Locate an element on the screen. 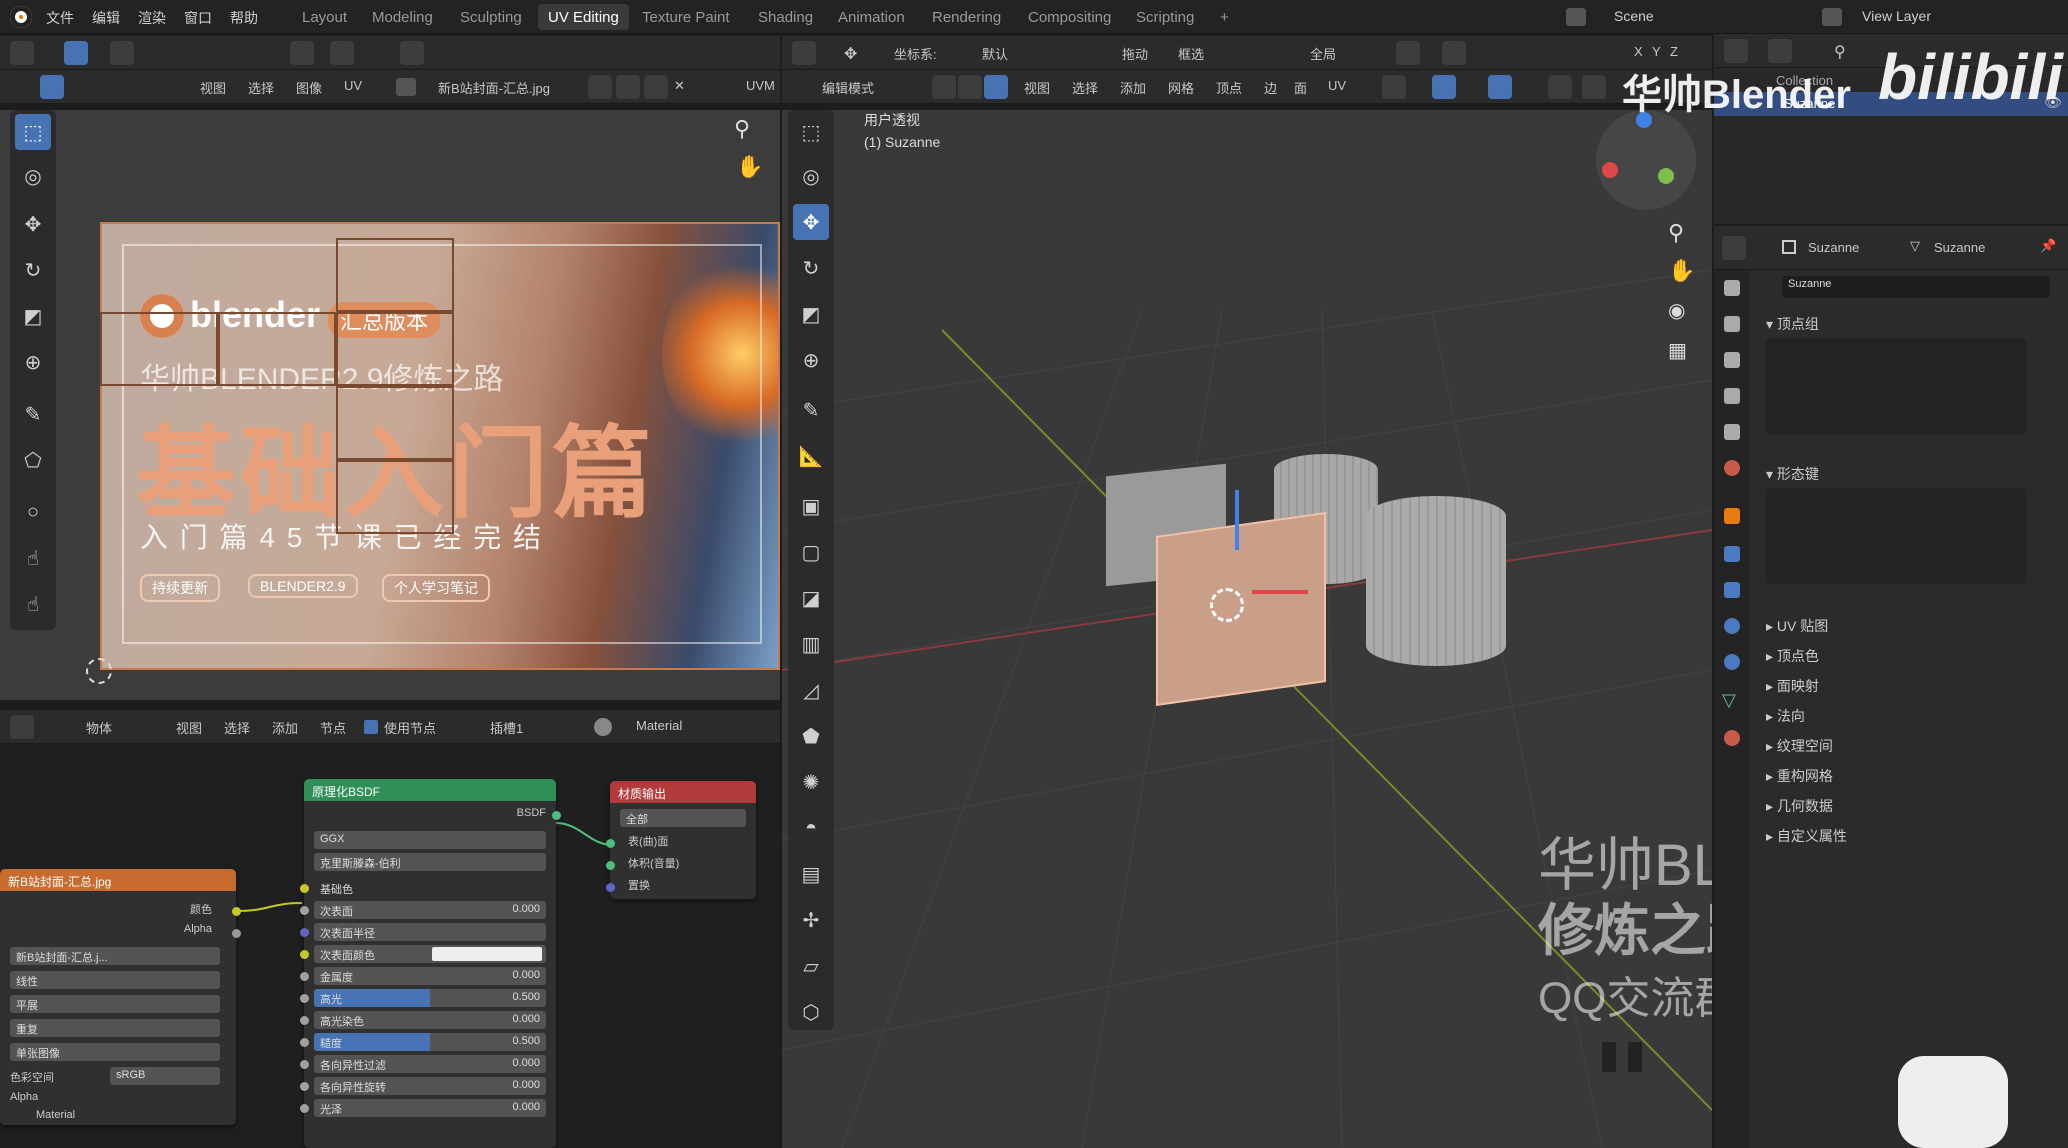  material-tab-icon is located at coordinates (1732, 738).